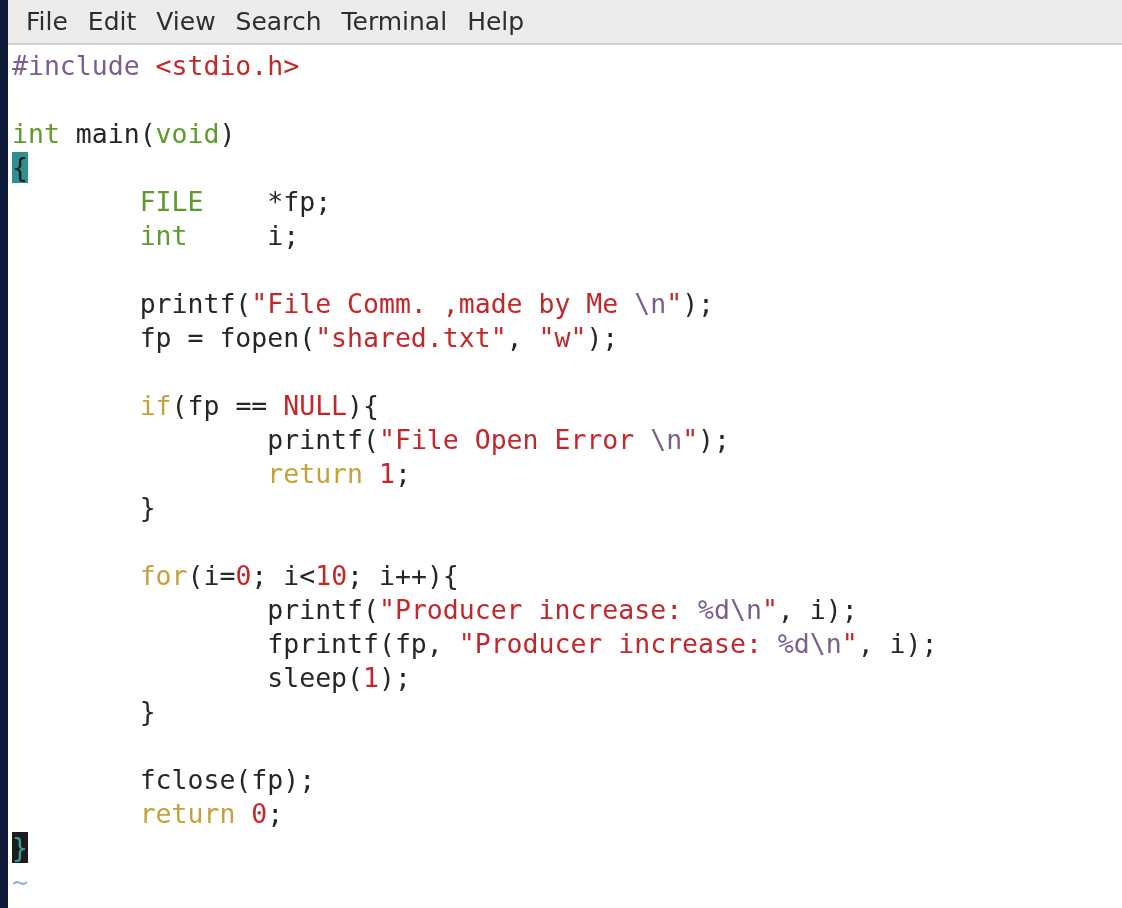  What do you see at coordinates (562, 609) in the screenshot?
I see `code-line: printf("Producer increase: %d\n", i);` at bounding box center [562, 609].